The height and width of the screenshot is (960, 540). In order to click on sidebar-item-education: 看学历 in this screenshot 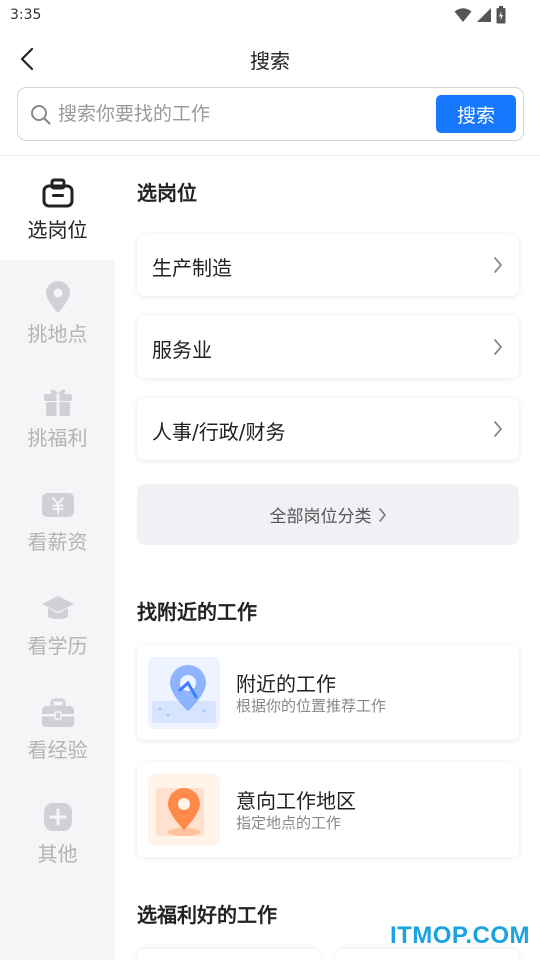, I will do `click(57, 624)`.